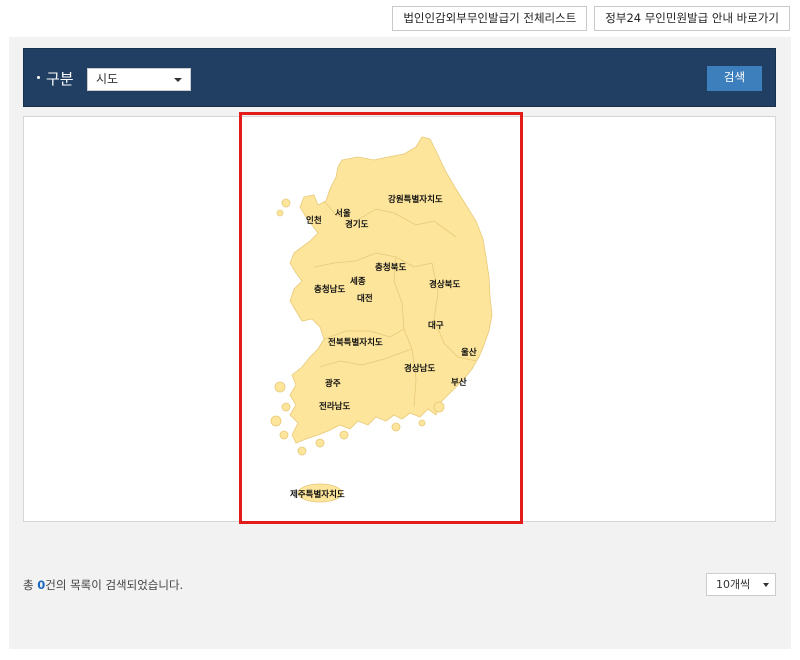 This screenshot has height=660, width=800. I want to click on region-daegu: 대구, so click(436, 325).